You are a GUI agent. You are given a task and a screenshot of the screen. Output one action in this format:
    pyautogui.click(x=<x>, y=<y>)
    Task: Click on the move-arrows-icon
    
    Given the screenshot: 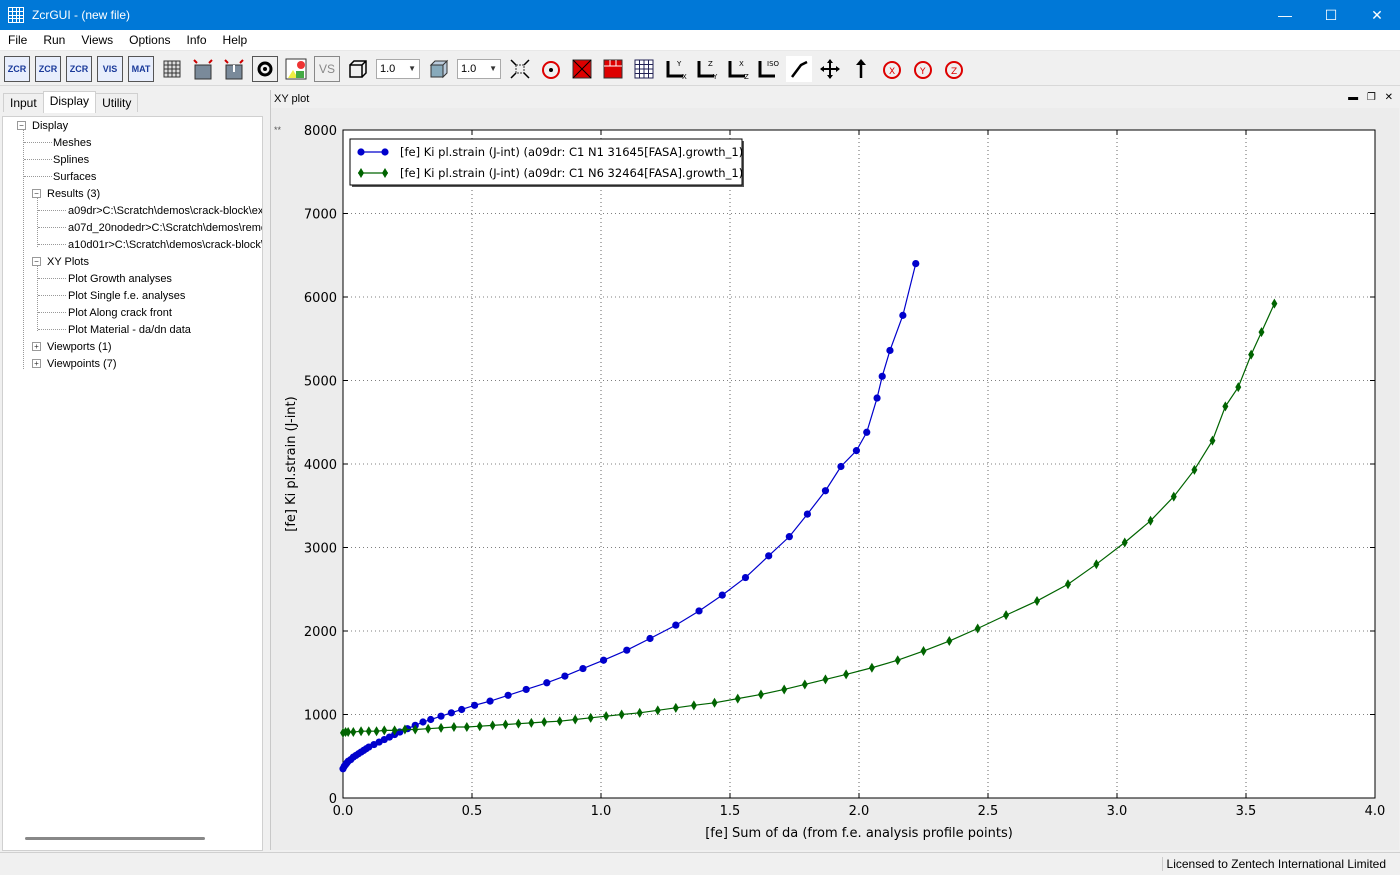 What is the action you would take?
    pyautogui.click(x=830, y=68)
    